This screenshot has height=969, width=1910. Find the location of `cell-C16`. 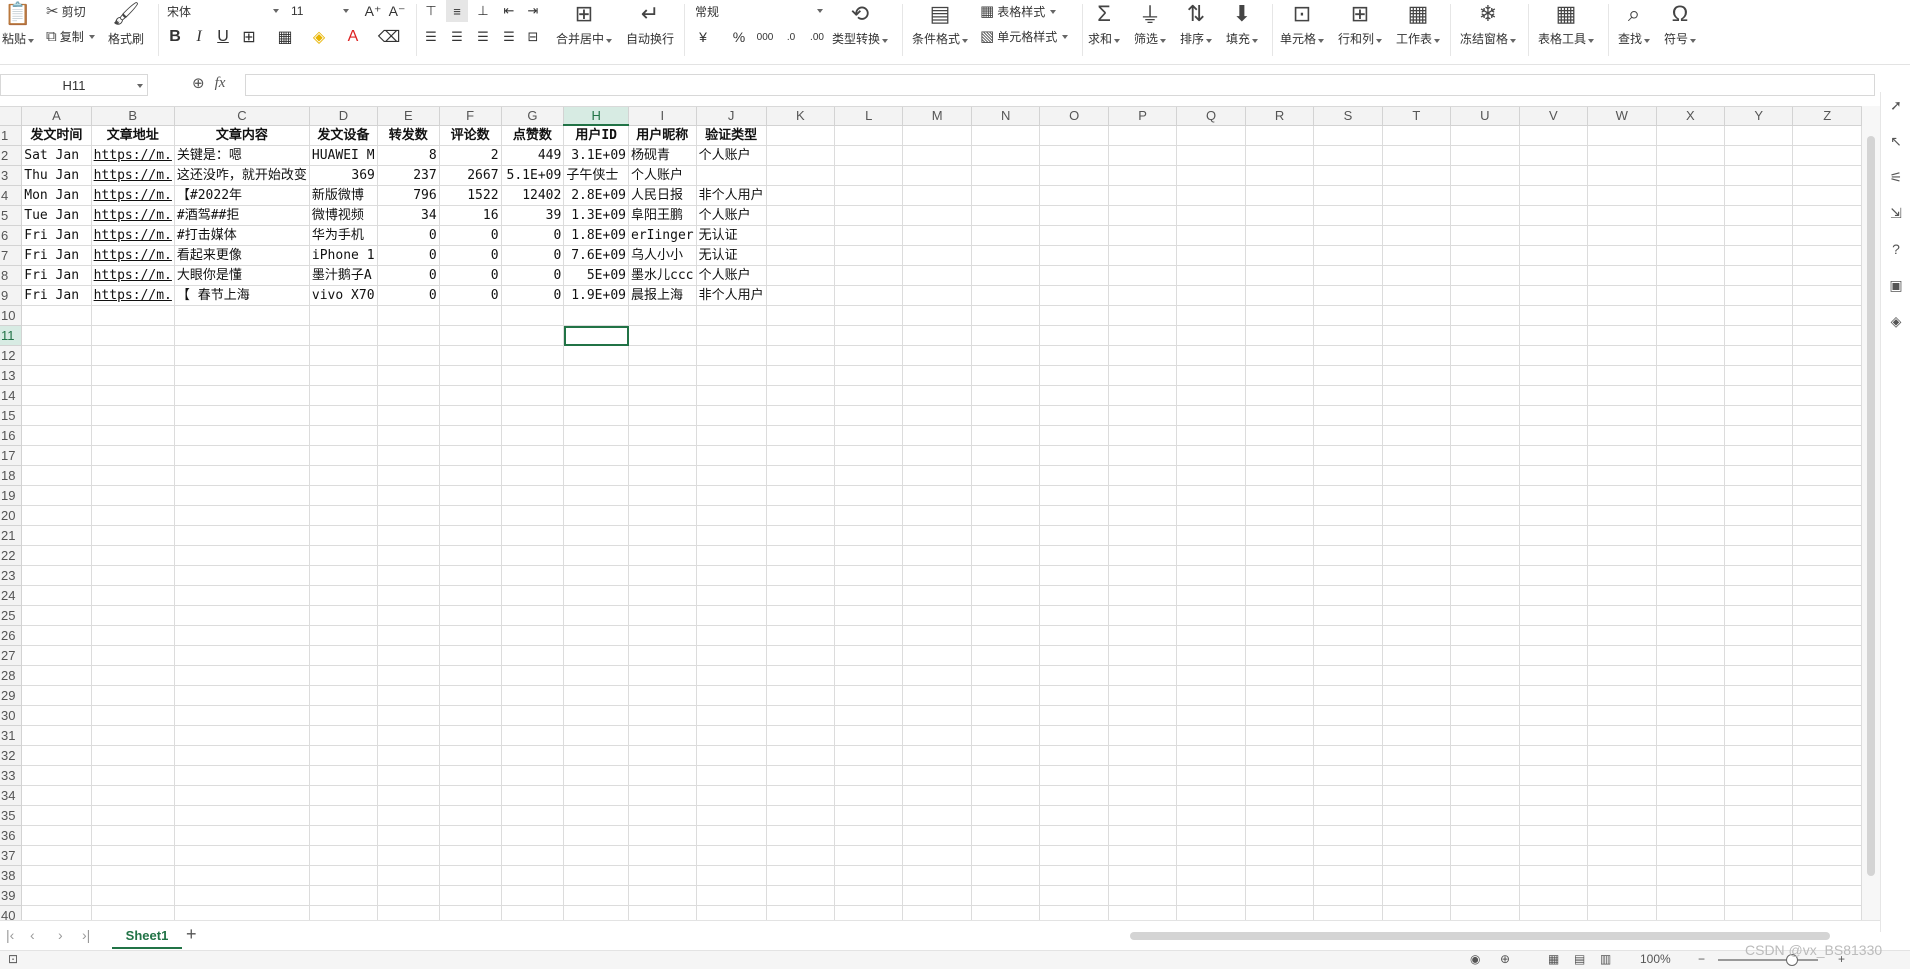

cell-C16 is located at coordinates (242, 435).